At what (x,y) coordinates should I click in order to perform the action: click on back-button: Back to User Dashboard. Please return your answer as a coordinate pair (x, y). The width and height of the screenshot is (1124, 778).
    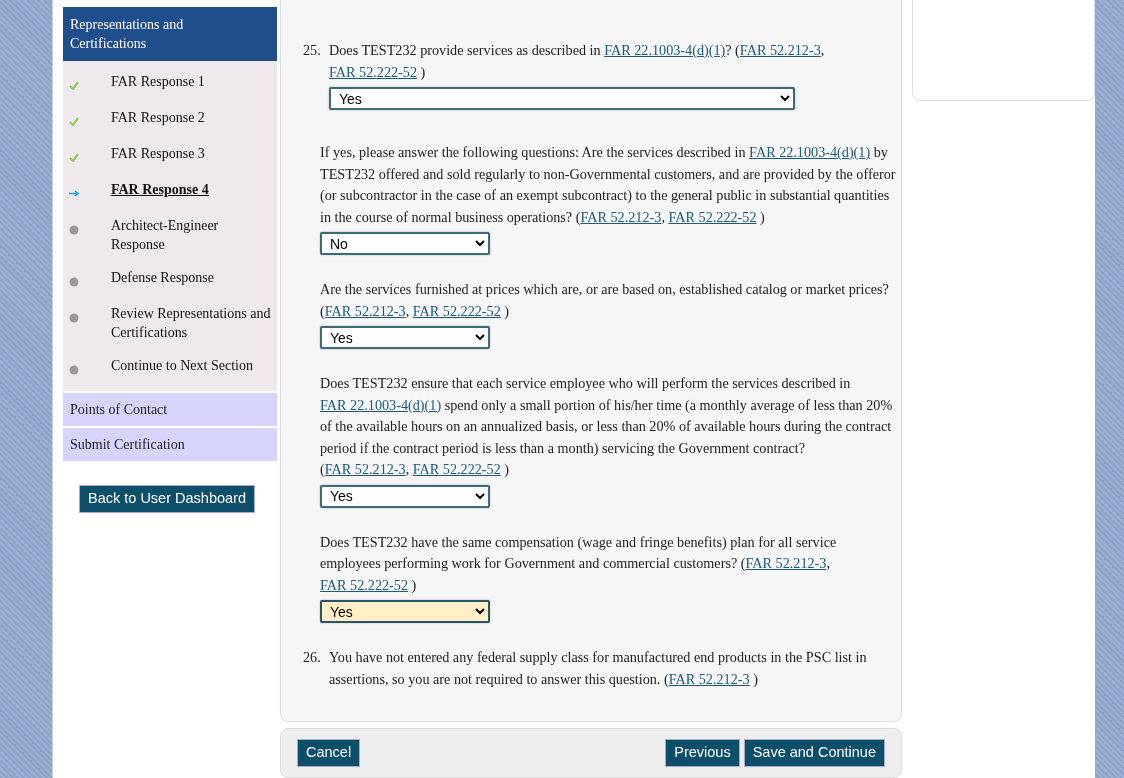
    Looking at the image, I should click on (167, 499).